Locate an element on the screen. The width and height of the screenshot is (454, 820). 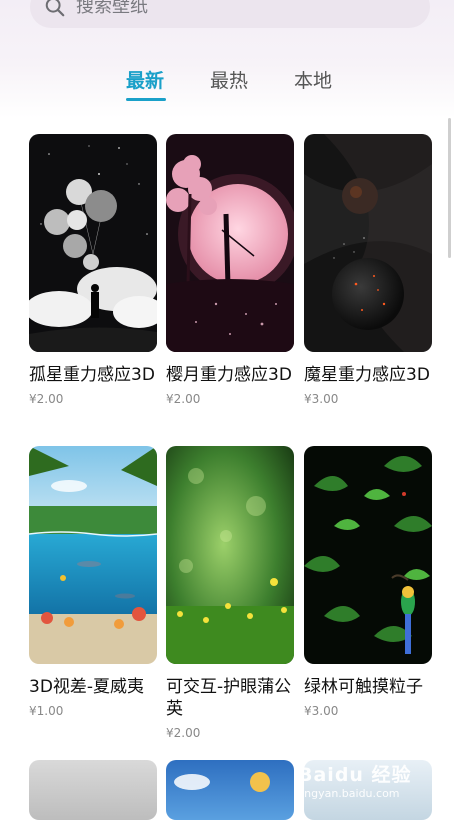
tab-bar: 最新 最热 本地 is located at coordinates (227, 86).